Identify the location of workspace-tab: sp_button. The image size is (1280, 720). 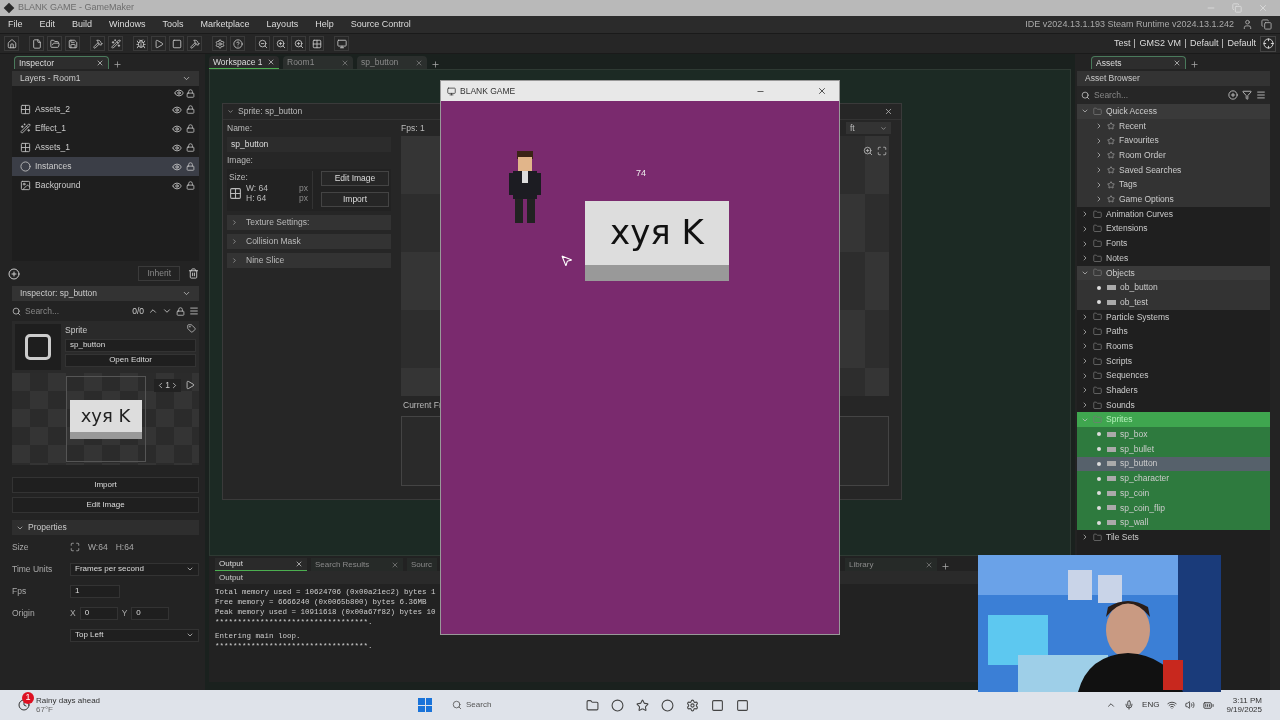
(392, 62).